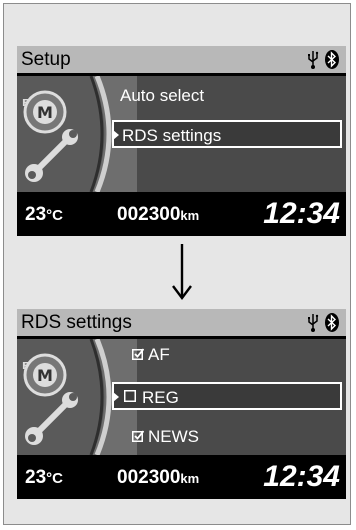 The width and height of the screenshot is (356, 530). Describe the element at coordinates (46, 59) in the screenshot. I see `screen-title: Setup` at that location.